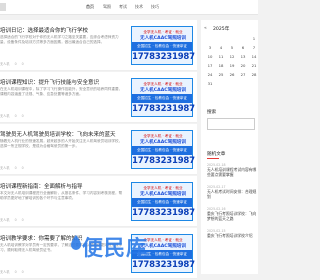 This screenshot has width=320, height=280. What do you see at coordinates (115, 248) in the screenshot?
I see `watermark: 便民库` at bounding box center [115, 248].